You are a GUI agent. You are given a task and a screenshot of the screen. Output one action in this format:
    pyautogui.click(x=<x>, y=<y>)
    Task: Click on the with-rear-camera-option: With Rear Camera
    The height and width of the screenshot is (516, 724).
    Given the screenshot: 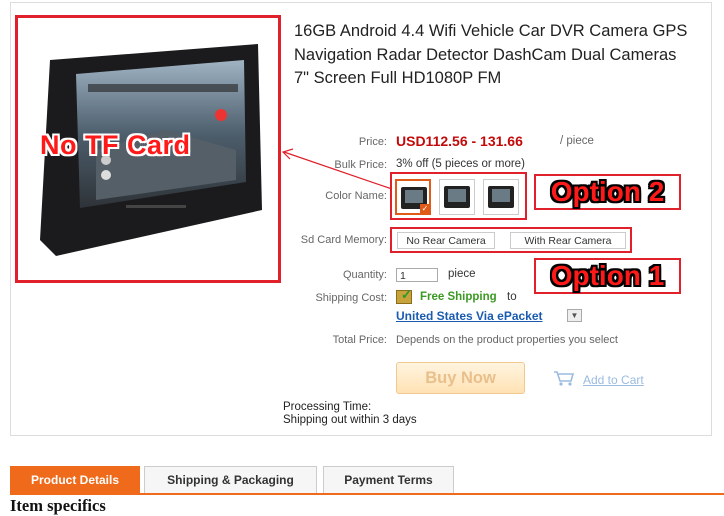 What is the action you would take?
    pyautogui.click(x=568, y=240)
    